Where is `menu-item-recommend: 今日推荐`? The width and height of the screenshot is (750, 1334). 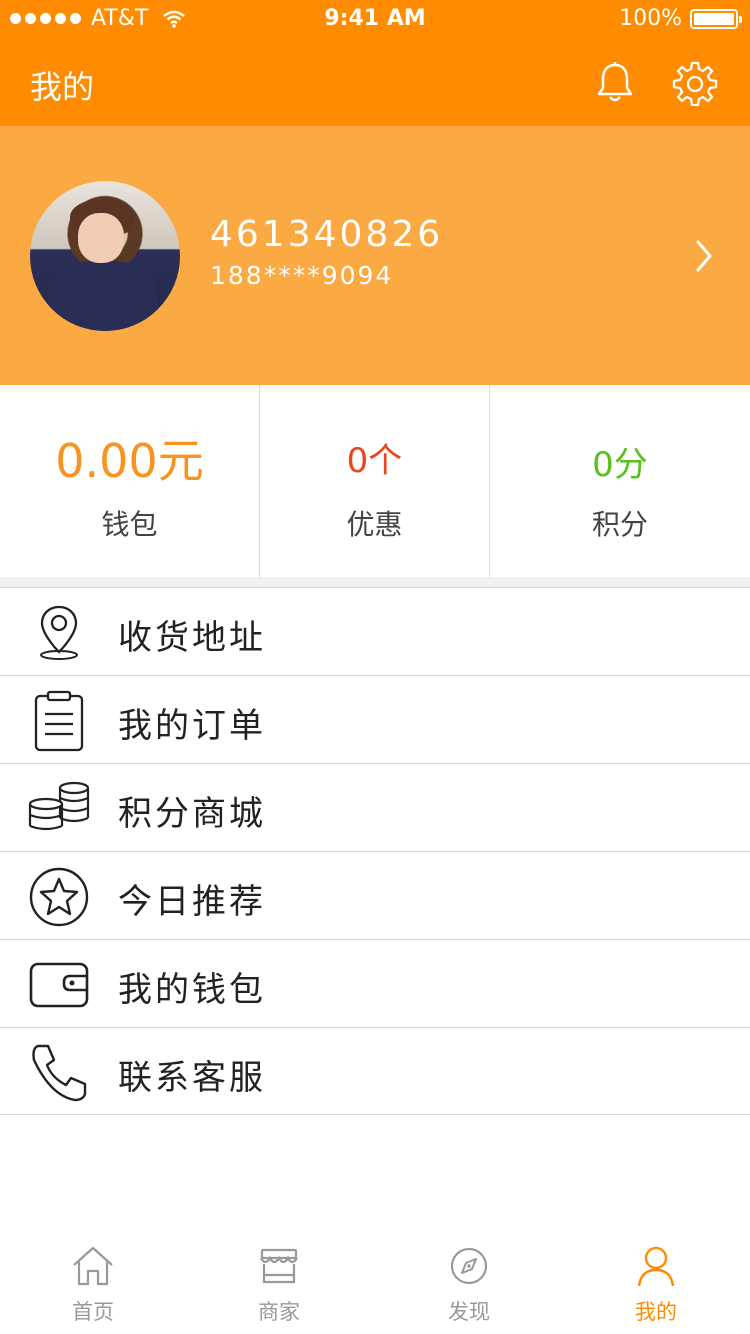 menu-item-recommend: 今日推荐 is located at coordinates (375, 895).